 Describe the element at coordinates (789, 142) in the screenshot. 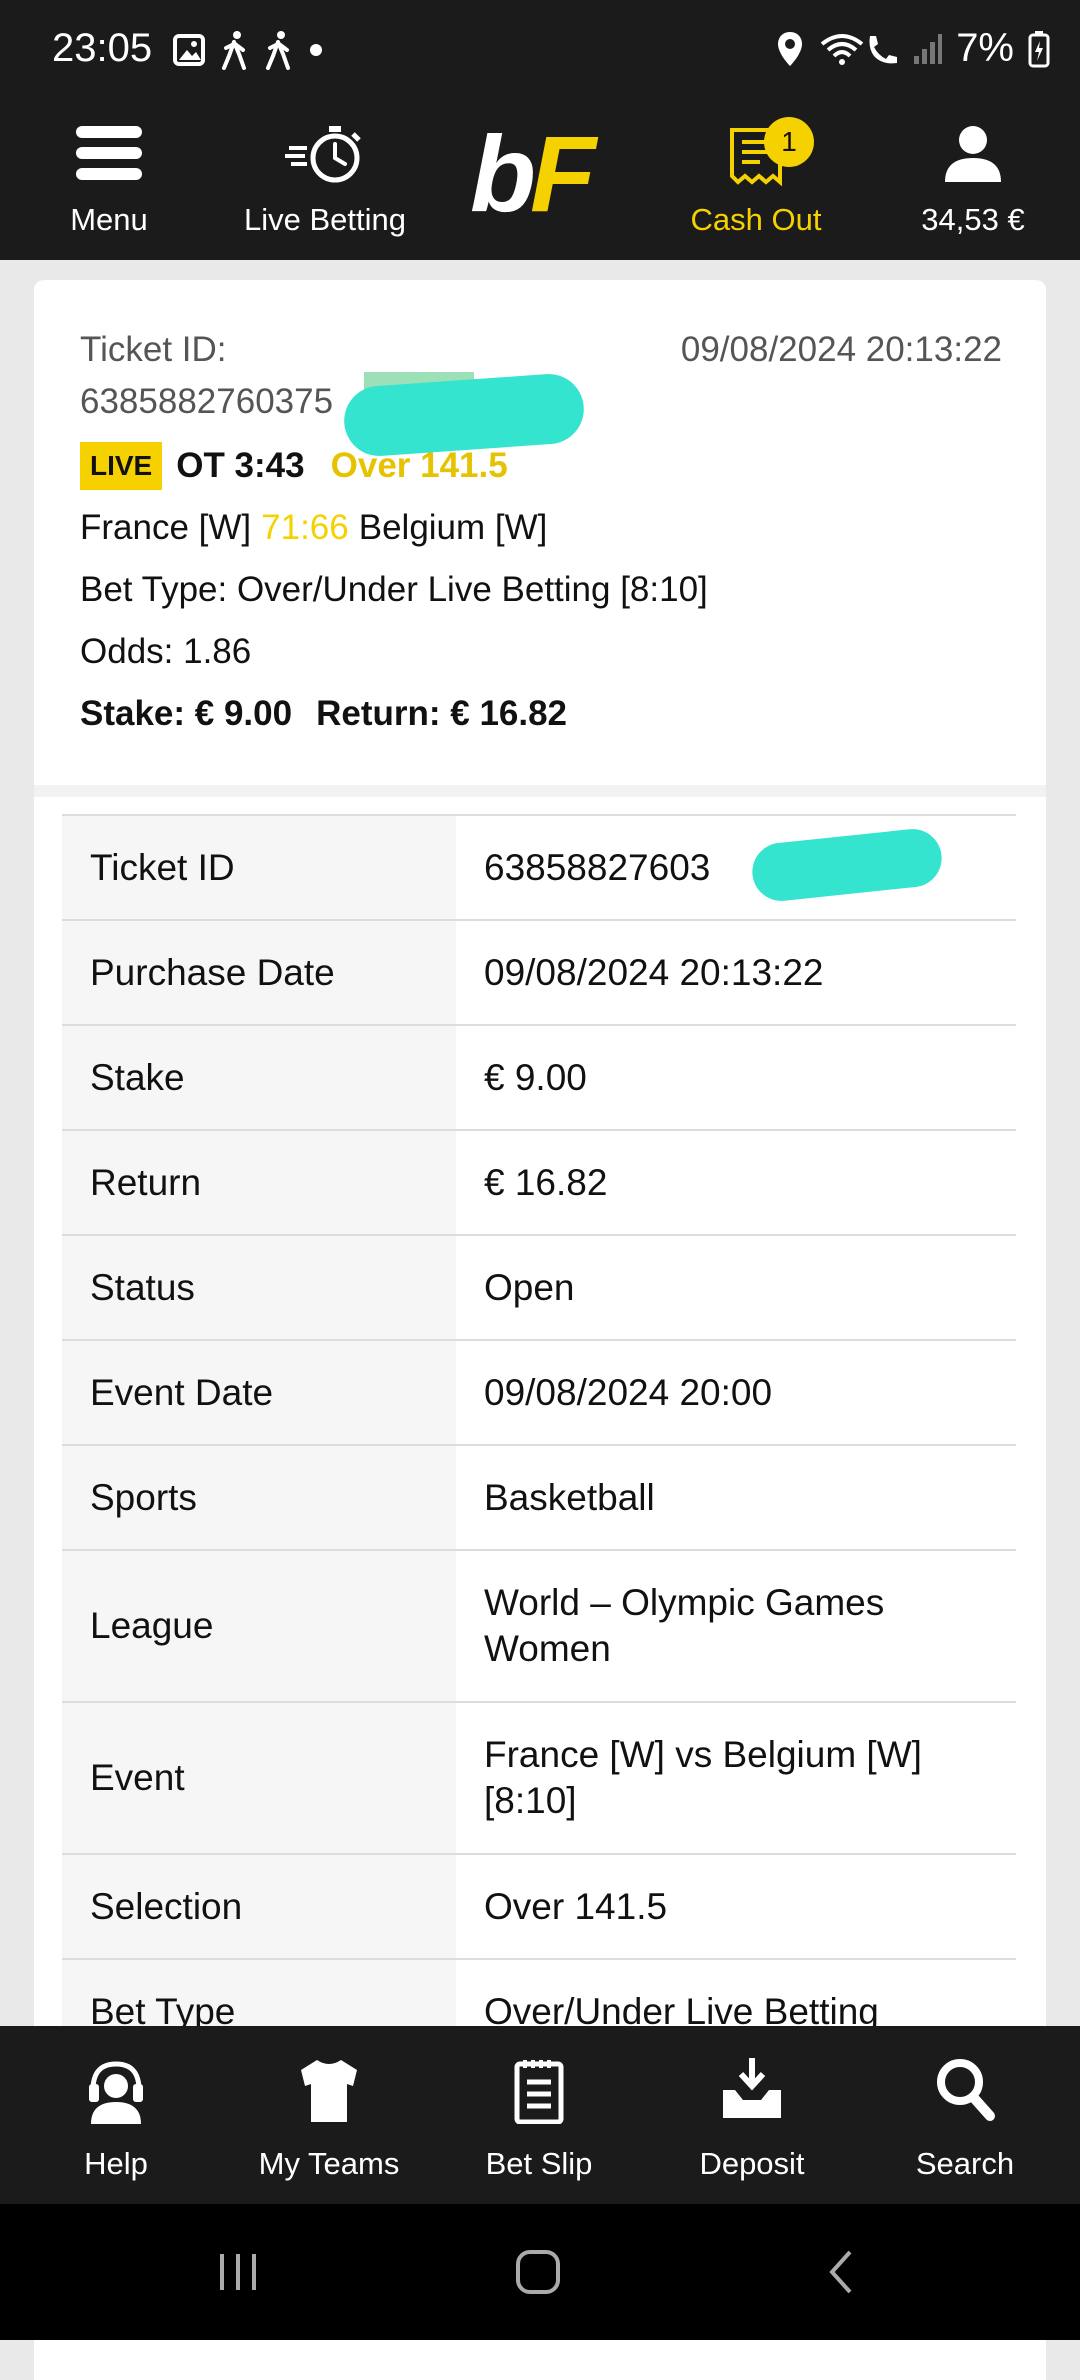

I see `cash-out-badge: 1` at that location.